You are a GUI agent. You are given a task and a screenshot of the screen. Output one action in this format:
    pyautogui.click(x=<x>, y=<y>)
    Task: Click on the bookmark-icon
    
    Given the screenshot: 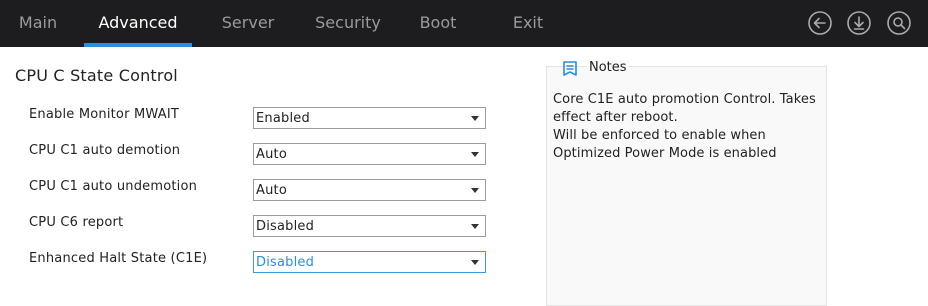 What is the action you would take?
    pyautogui.click(x=570, y=69)
    